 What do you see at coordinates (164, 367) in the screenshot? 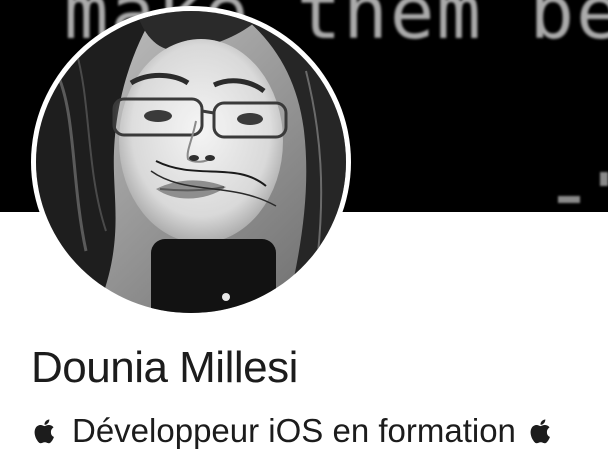
I see `profile-name: Dounia Millesi` at bounding box center [164, 367].